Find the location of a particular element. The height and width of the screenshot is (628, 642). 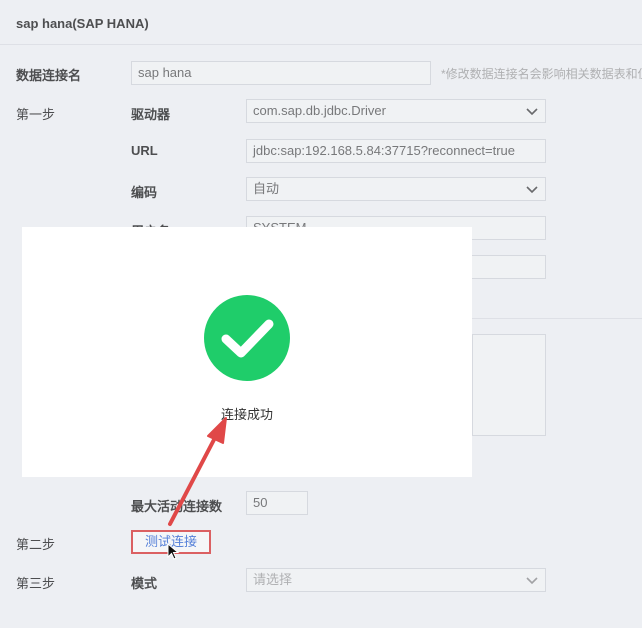

check-icon is located at coordinates (247, 338).